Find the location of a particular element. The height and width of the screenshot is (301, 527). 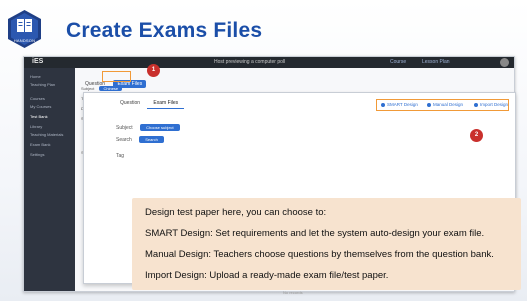

exam-files-highlight is located at coordinates (116, 76).